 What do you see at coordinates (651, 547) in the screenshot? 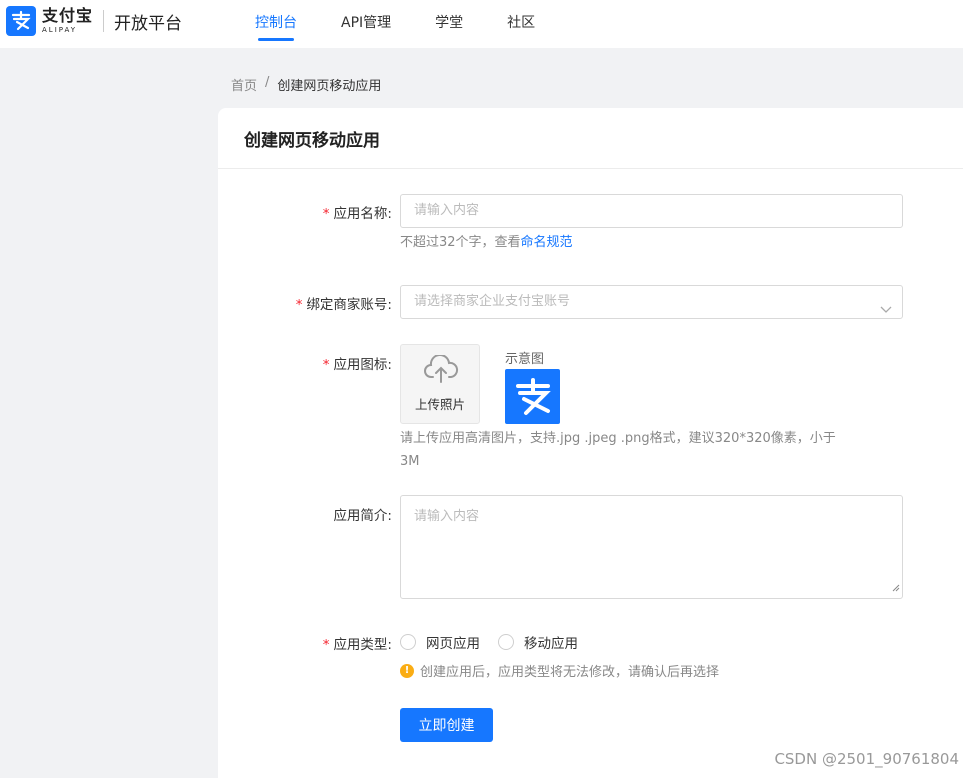
I see `app-intro-textarea: 请输入内容` at bounding box center [651, 547].